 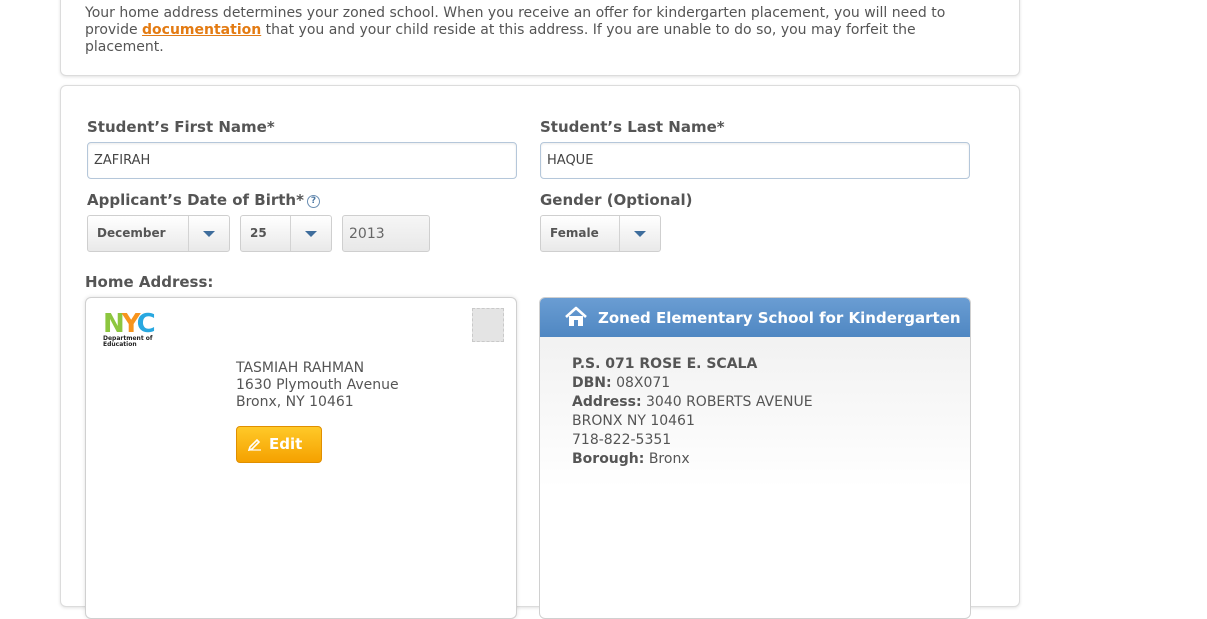 I want to click on nyc-logo-letters: NYC, so click(x=129, y=324).